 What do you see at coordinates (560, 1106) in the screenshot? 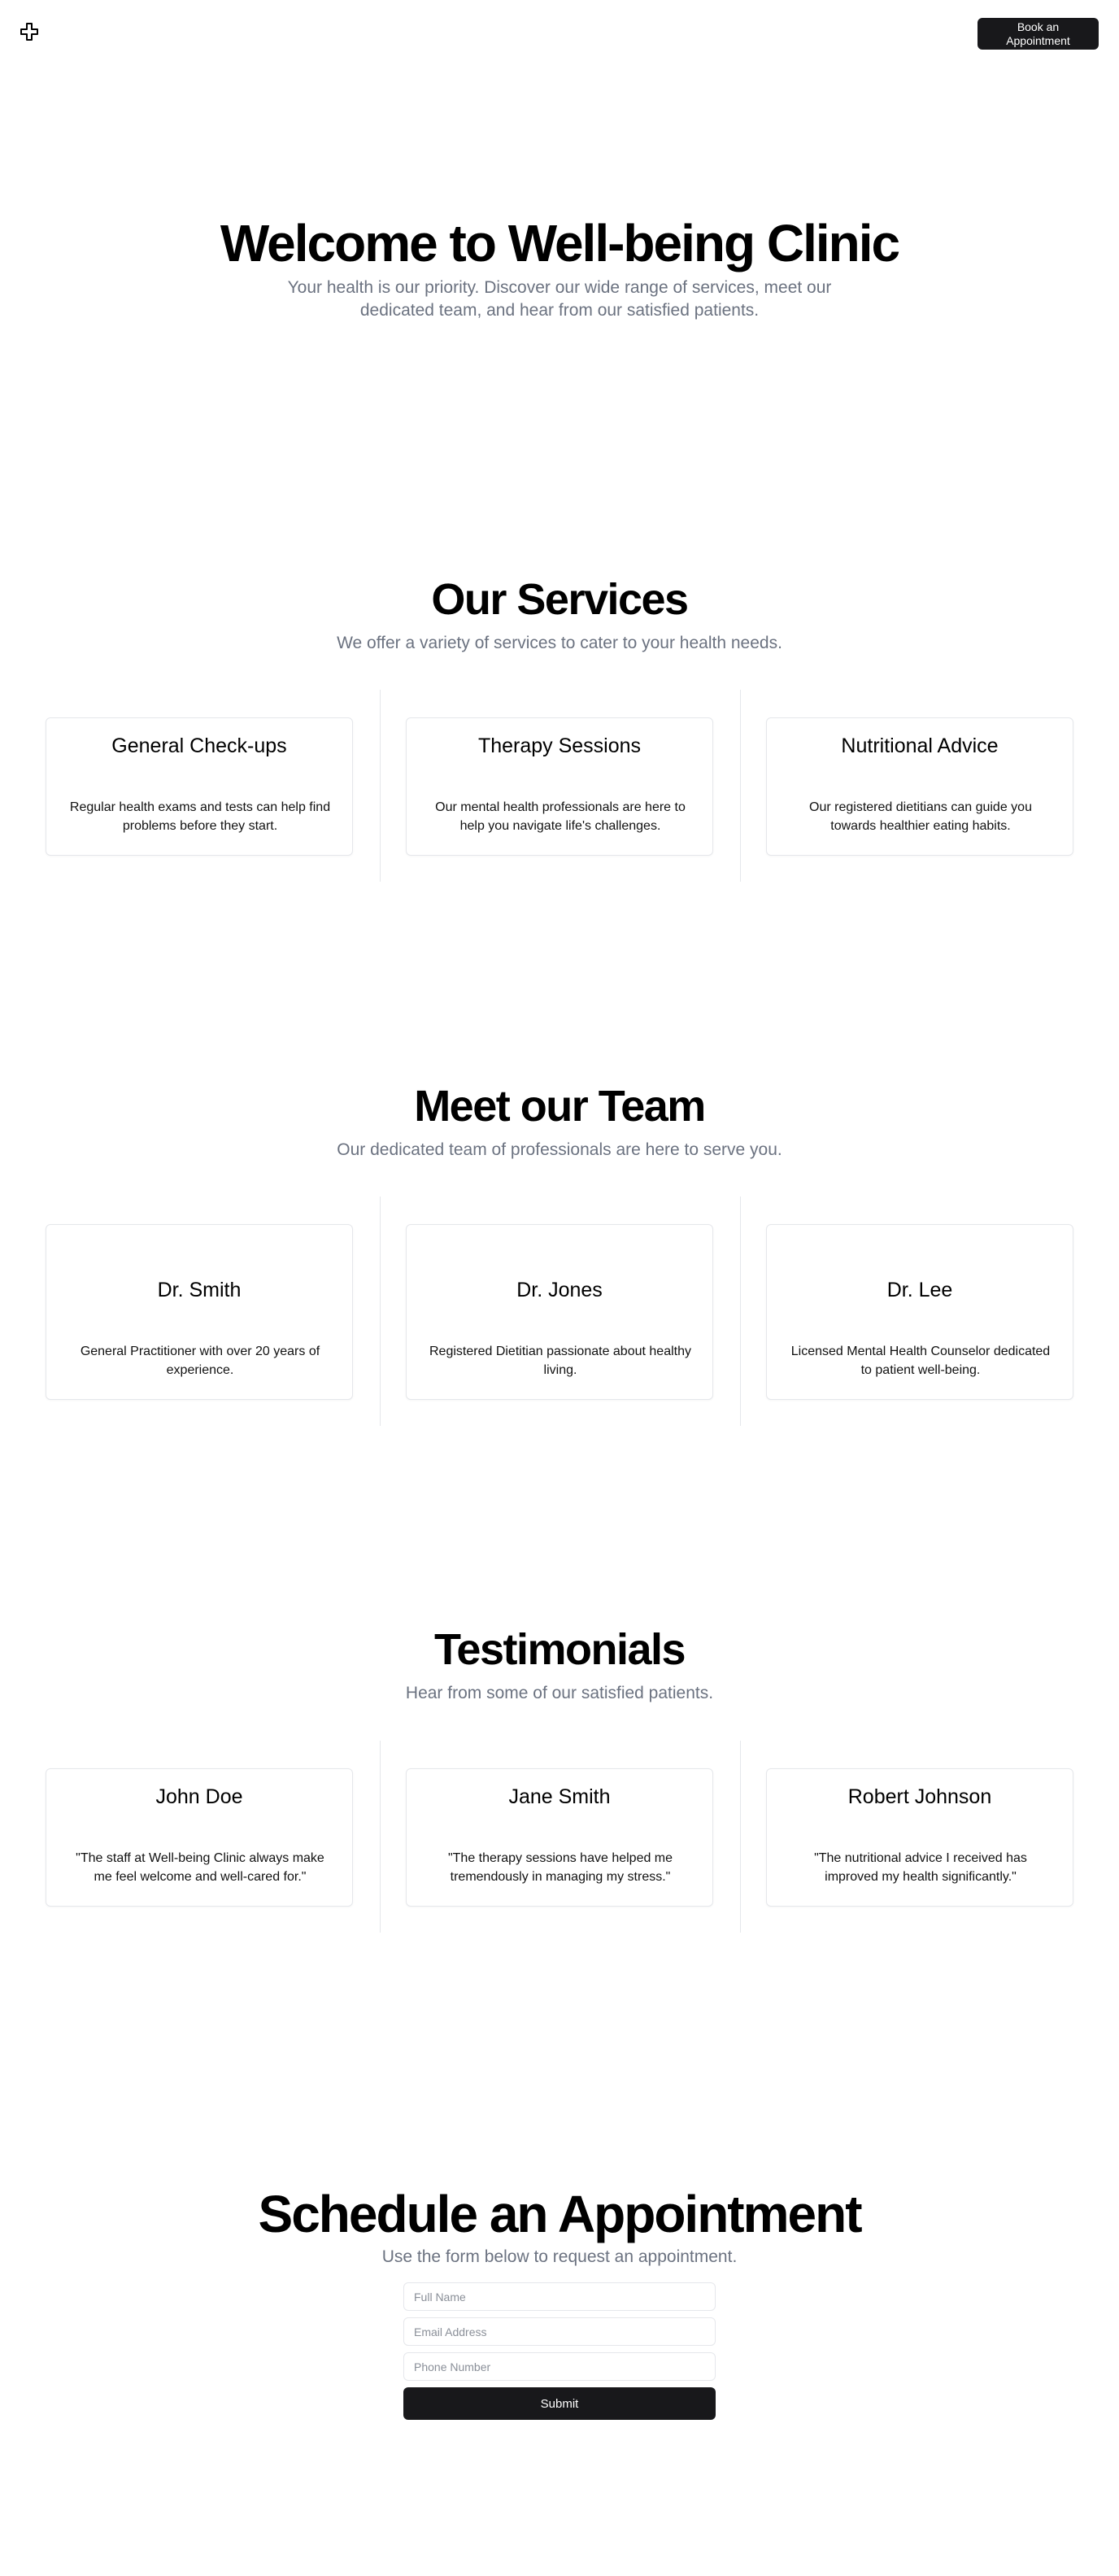
I see `team-title: Meet our Team` at bounding box center [560, 1106].